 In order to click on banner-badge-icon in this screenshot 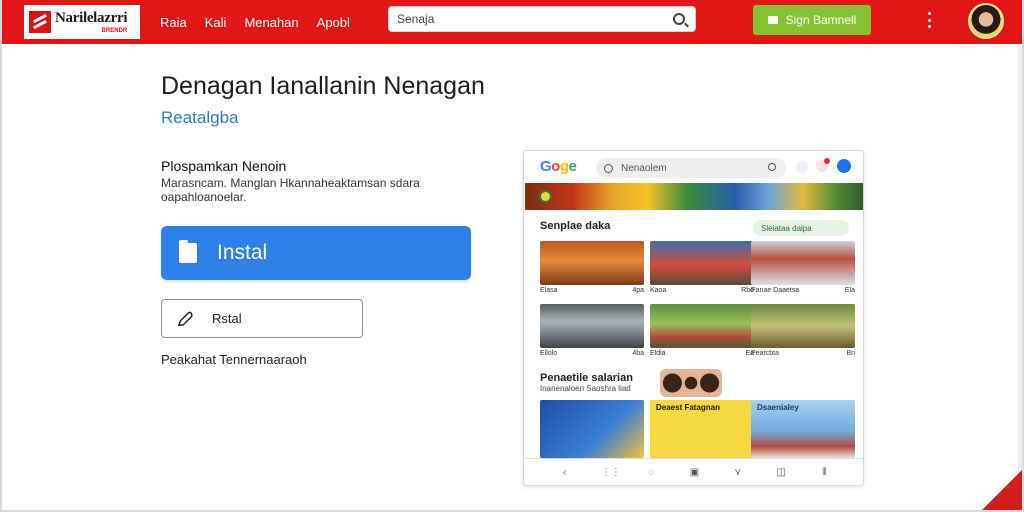, I will do `click(545, 196)`.